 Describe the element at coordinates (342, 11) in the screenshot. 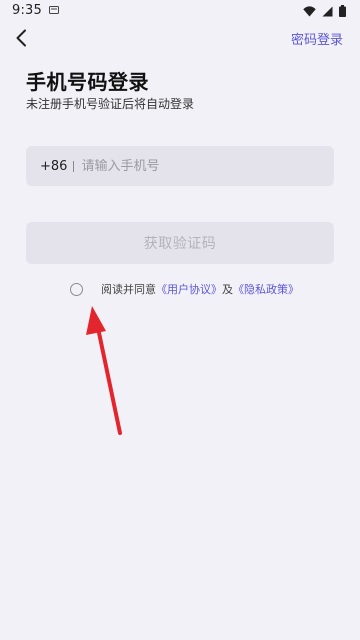

I see `battery-icon` at that location.